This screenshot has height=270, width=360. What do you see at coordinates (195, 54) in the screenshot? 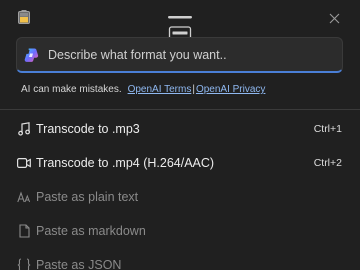
I see `prompt-input` at bounding box center [195, 54].